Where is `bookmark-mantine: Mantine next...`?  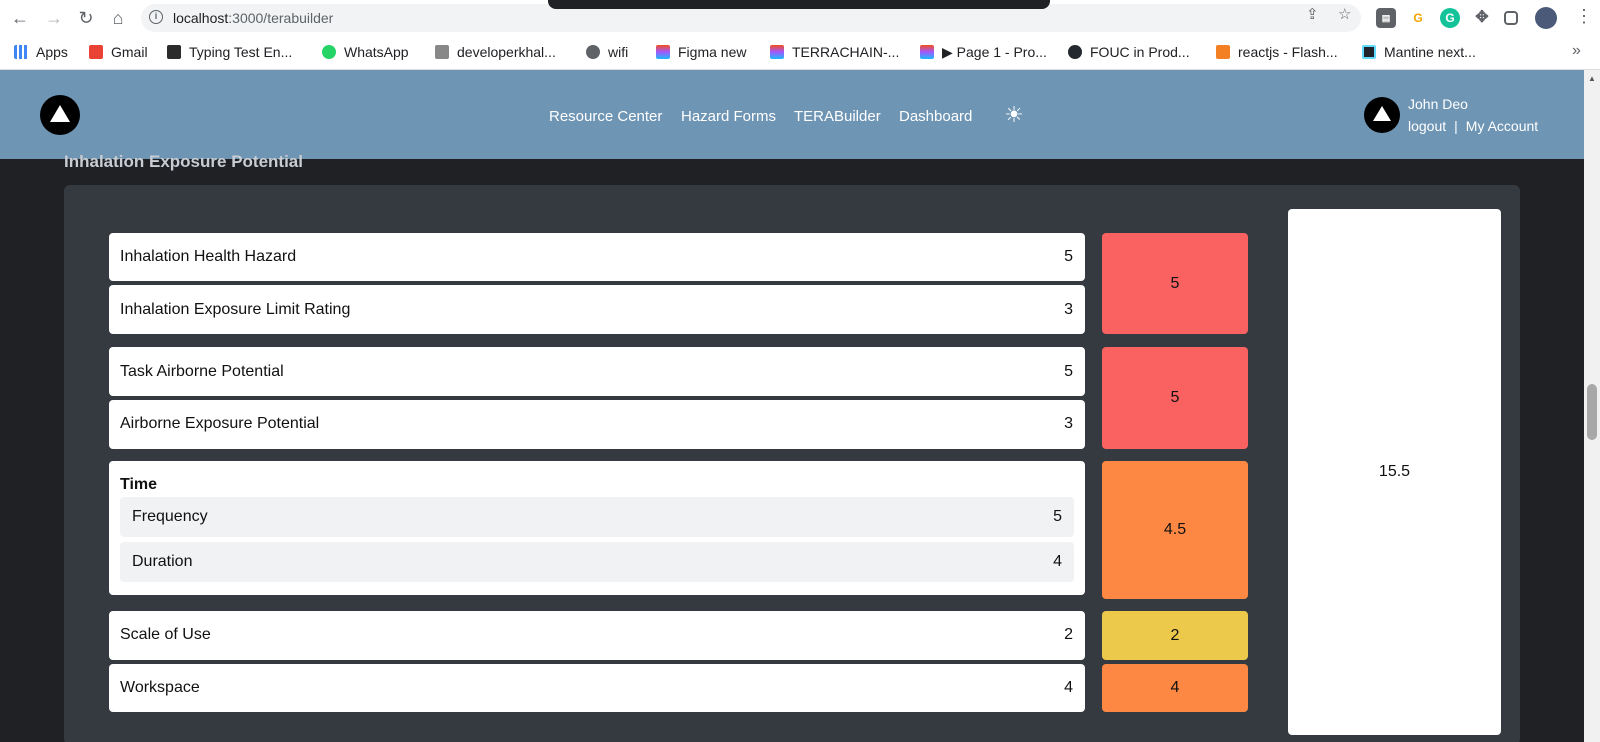
bookmark-mantine: Mantine next... is located at coordinates (1419, 53).